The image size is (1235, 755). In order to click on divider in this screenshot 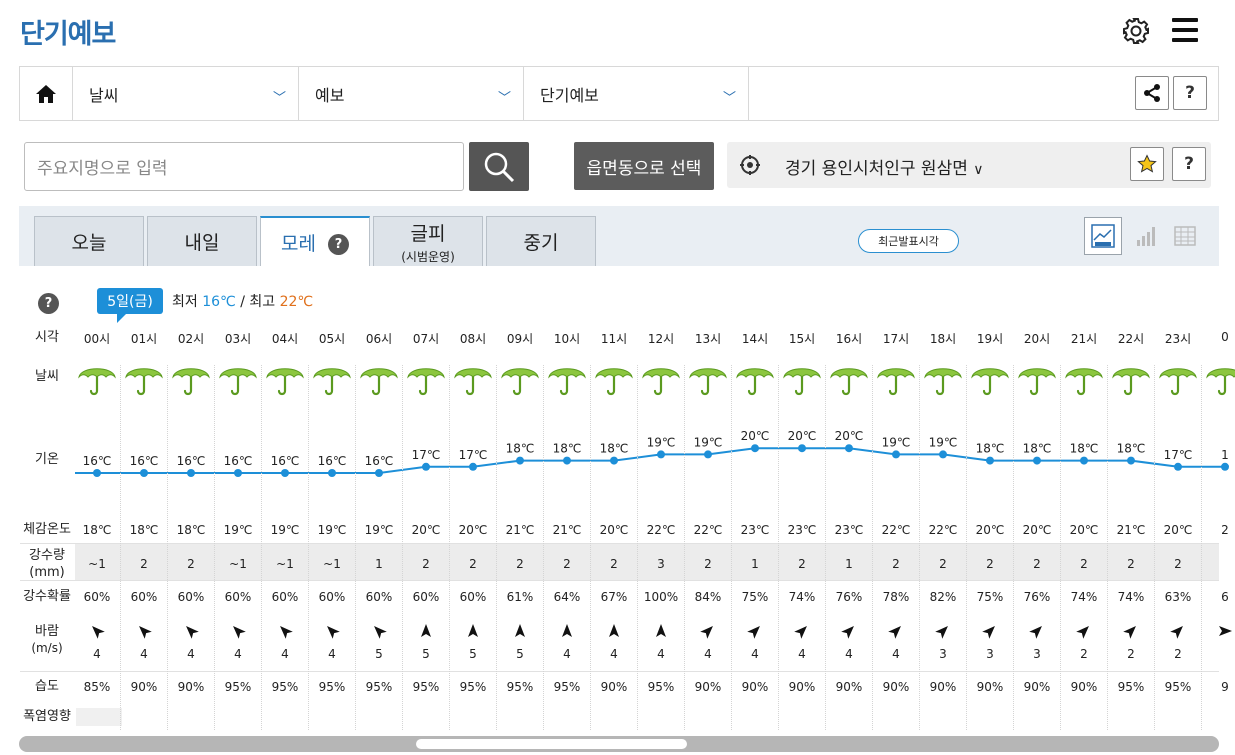, I will do `click(619, 543)`.